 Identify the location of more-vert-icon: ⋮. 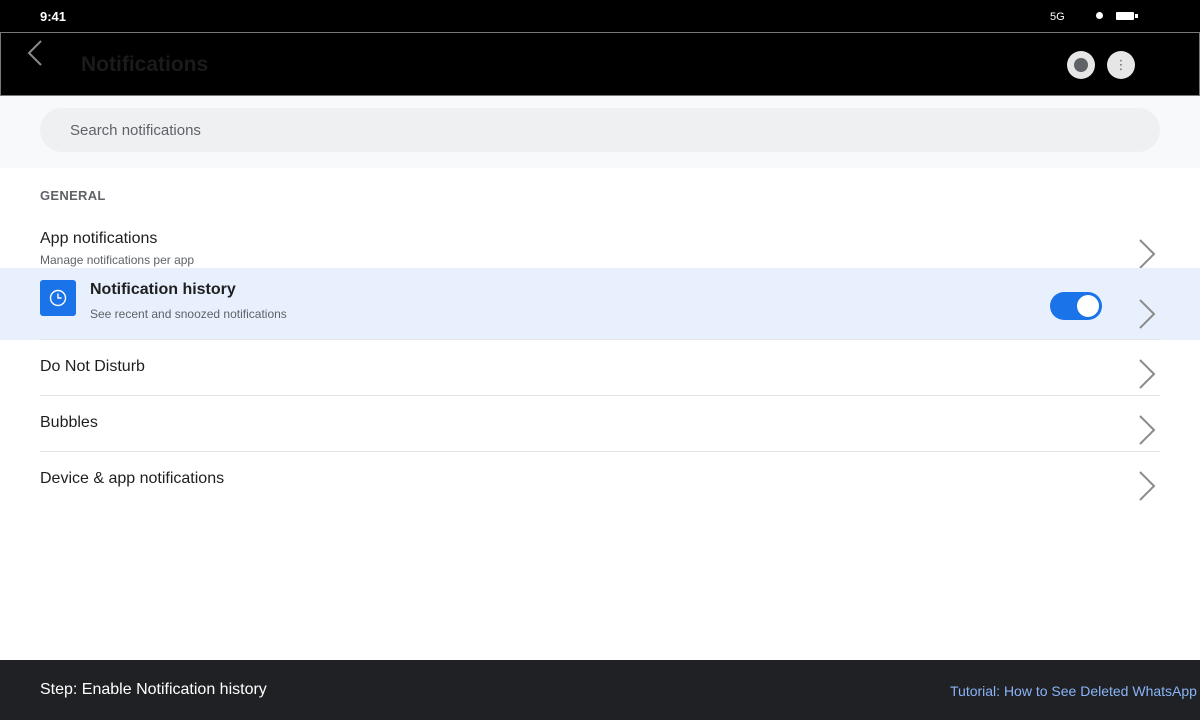
(1121, 65).